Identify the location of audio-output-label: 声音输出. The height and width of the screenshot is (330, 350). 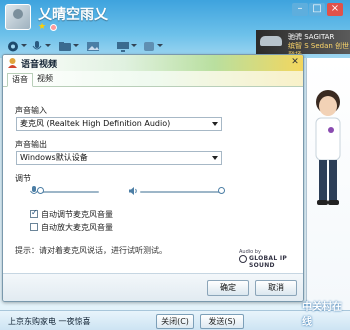
(31, 144).